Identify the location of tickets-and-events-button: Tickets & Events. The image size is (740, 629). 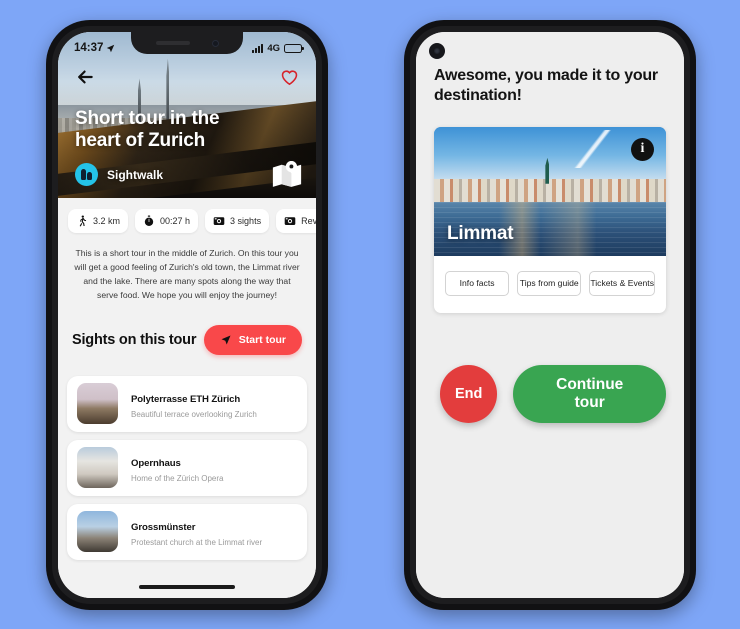
(622, 283).